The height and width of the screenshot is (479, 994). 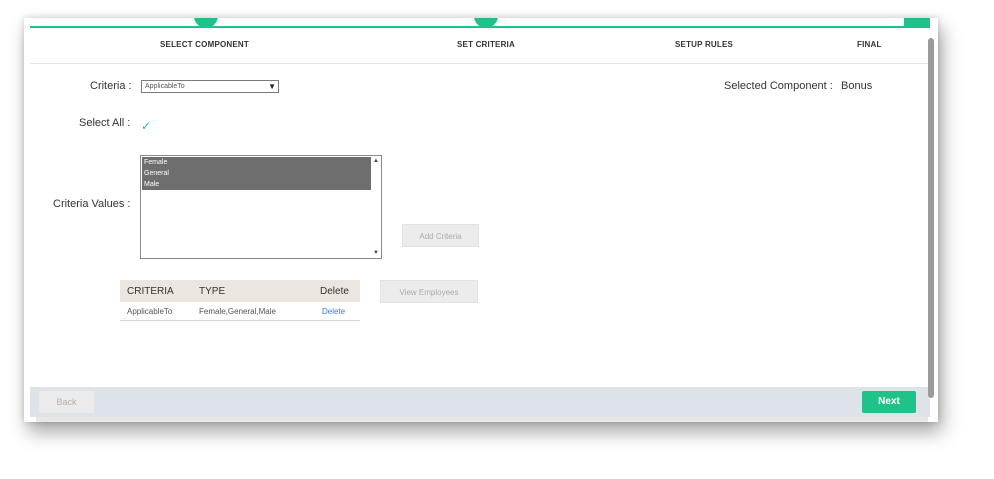 I want to click on table-row: ApplicableTo Female,General,Male Delete, so click(x=240, y=311).